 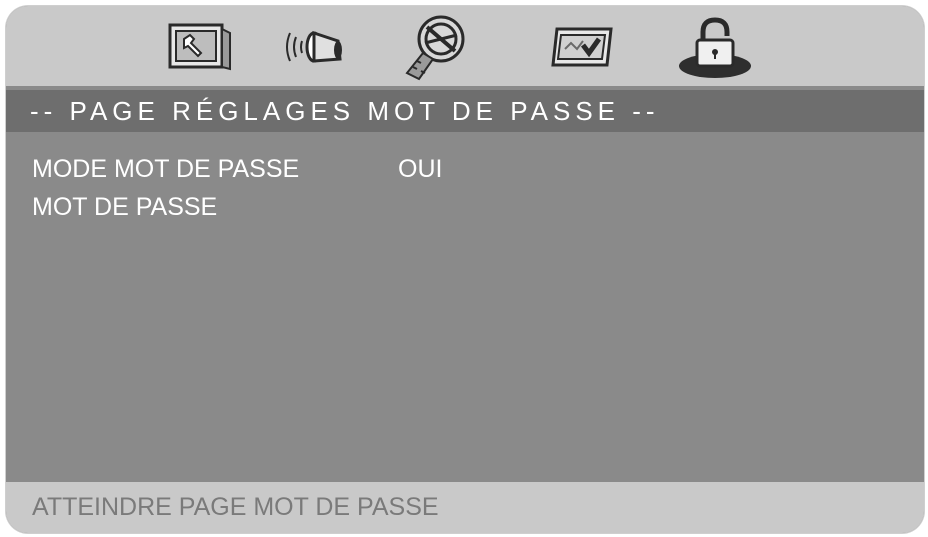 What do you see at coordinates (345, 110) in the screenshot?
I see `page-title: -- PAGE RÉGLAGES MOT DE PASSE --` at bounding box center [345, 110].